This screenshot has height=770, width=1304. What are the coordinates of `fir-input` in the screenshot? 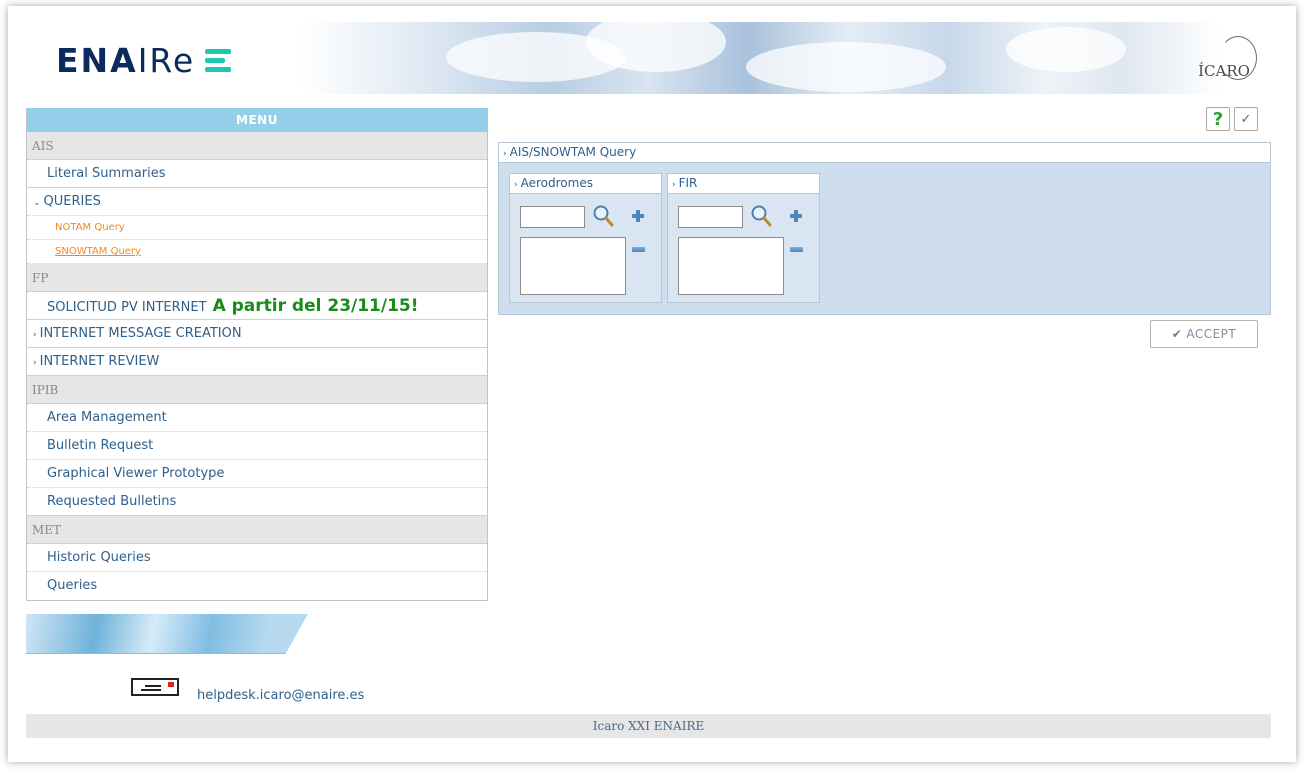 It's located at (710, 217).